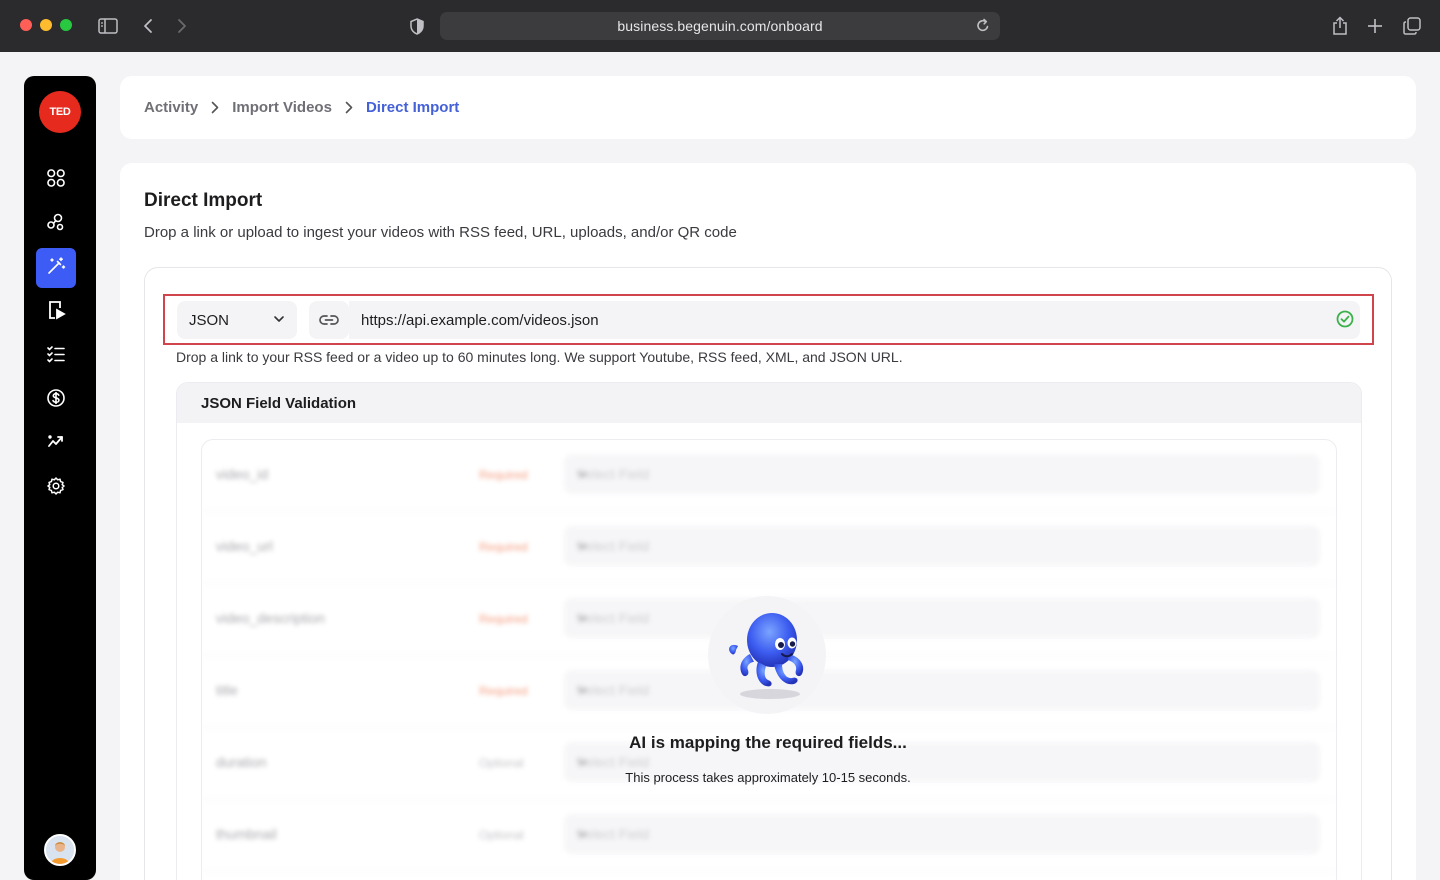 Image resolution: width=1440 pixels, height=880 pixels. Describe the element at coordinates (242, 474) in the screenshot. I see `field-name: video_id` at that location.